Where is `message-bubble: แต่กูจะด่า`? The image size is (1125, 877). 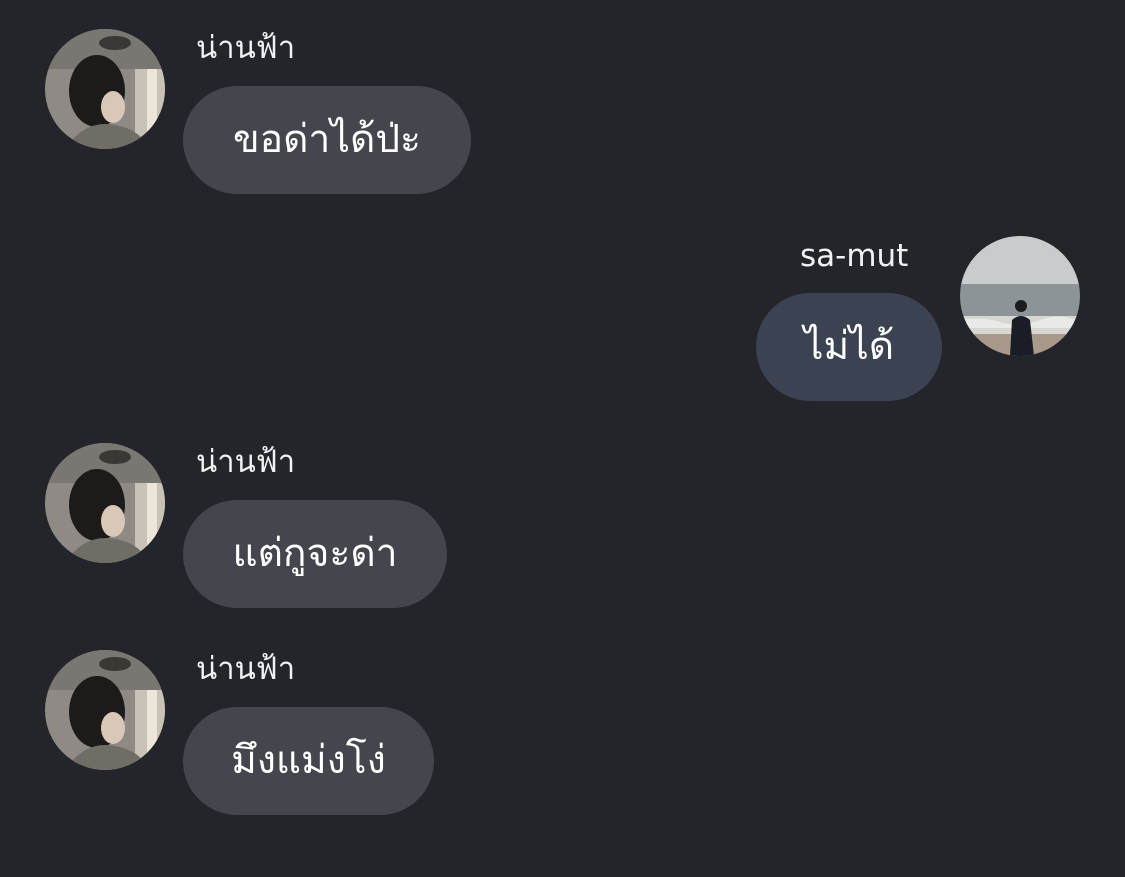
message-bubble: แต่กูจะด่า is located at coordinates (315, 554).